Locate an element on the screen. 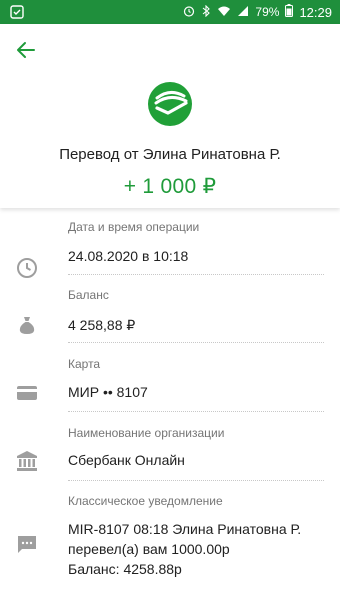 The height and width of the screenshot is (604, 340). signal-icon is located at coordinates (243, 12).